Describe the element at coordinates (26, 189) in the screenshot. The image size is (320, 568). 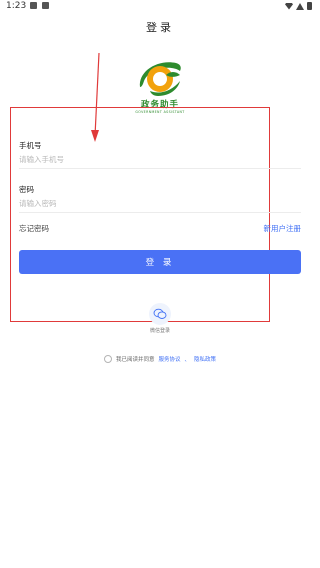
I see `password-label: 密码` at that location.